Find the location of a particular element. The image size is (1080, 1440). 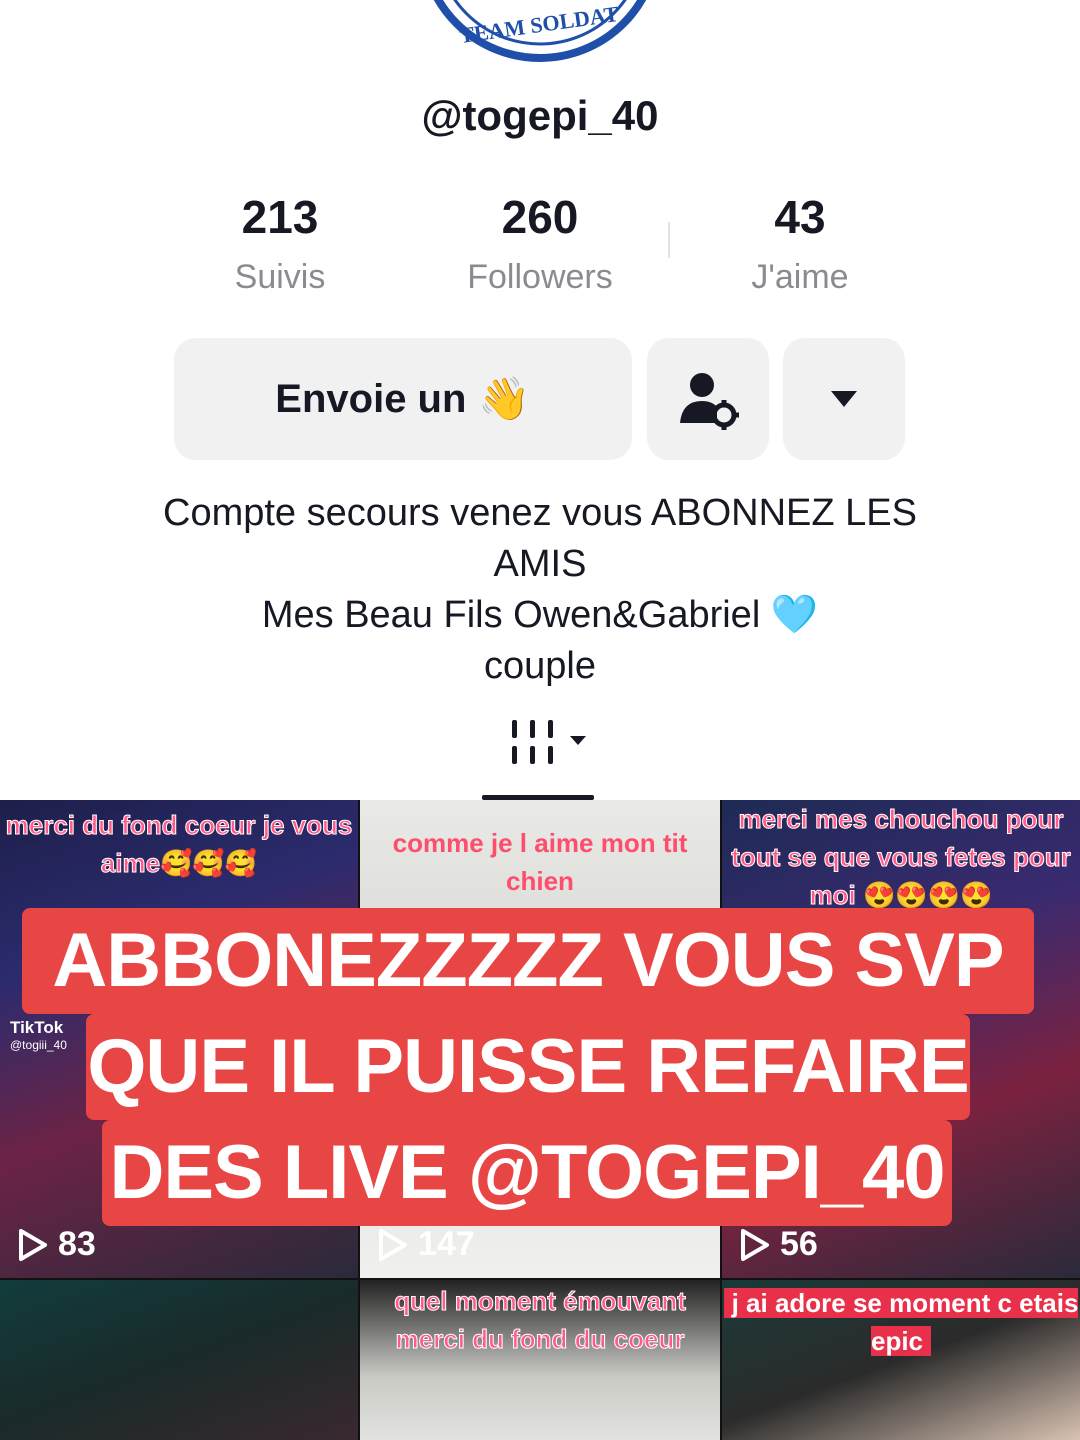

likes-label: J'aime is located at coordinates (800, 277).